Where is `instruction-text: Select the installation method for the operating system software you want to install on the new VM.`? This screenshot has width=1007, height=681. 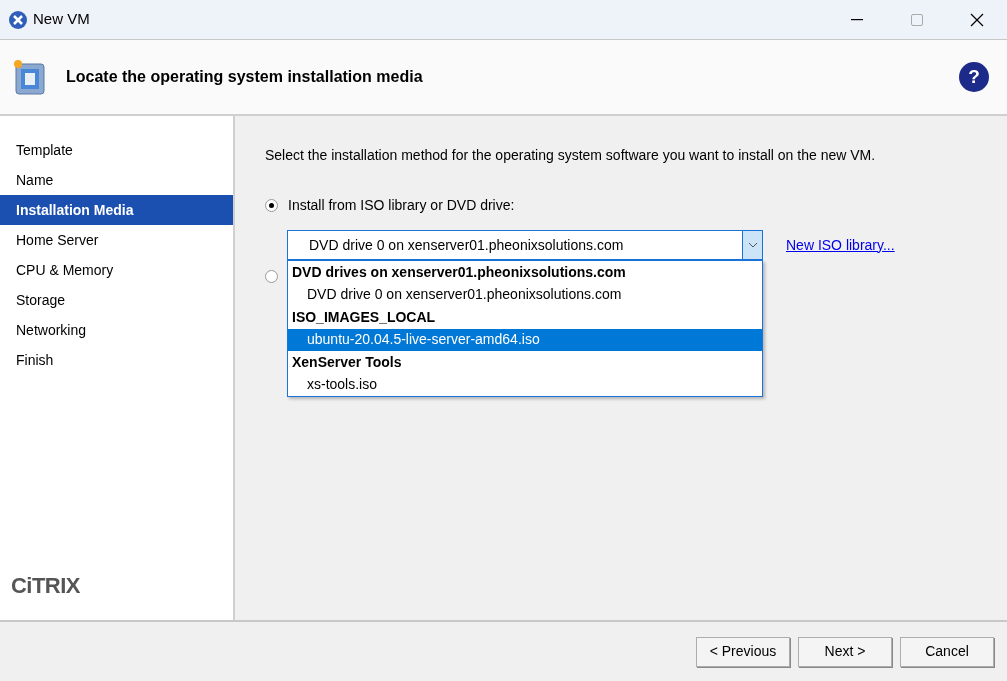
instruction-text: Select the installation method for the operating system software you want to install on the new VM. is located at coordinates (571, 155).